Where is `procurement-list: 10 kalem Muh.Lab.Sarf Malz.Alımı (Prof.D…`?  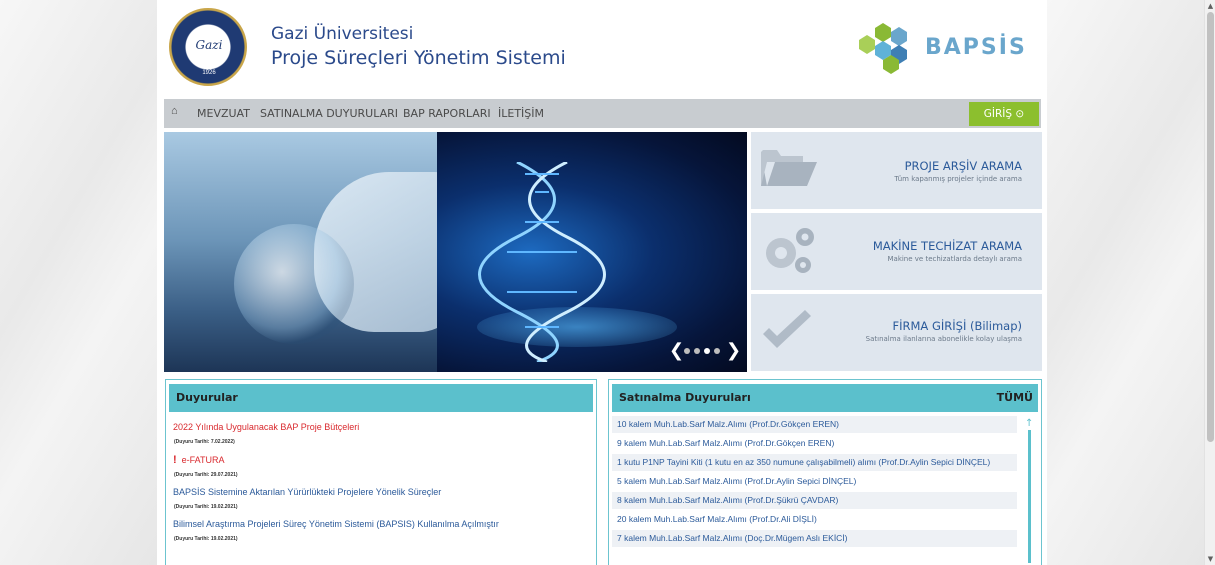
procurement-list: 10 kalem Muh.Lab.Sarf Malz.Alımı (Prof.D… is located at coordinates (814, 482).